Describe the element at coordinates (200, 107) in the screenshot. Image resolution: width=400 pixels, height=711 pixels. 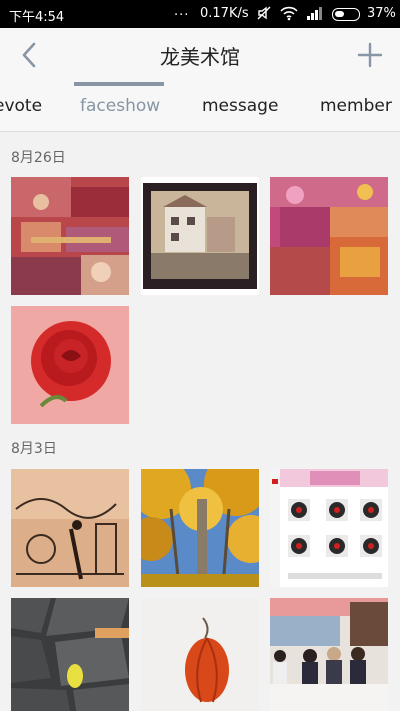
I see `tab-bar: evote faceshow message member` at that location.